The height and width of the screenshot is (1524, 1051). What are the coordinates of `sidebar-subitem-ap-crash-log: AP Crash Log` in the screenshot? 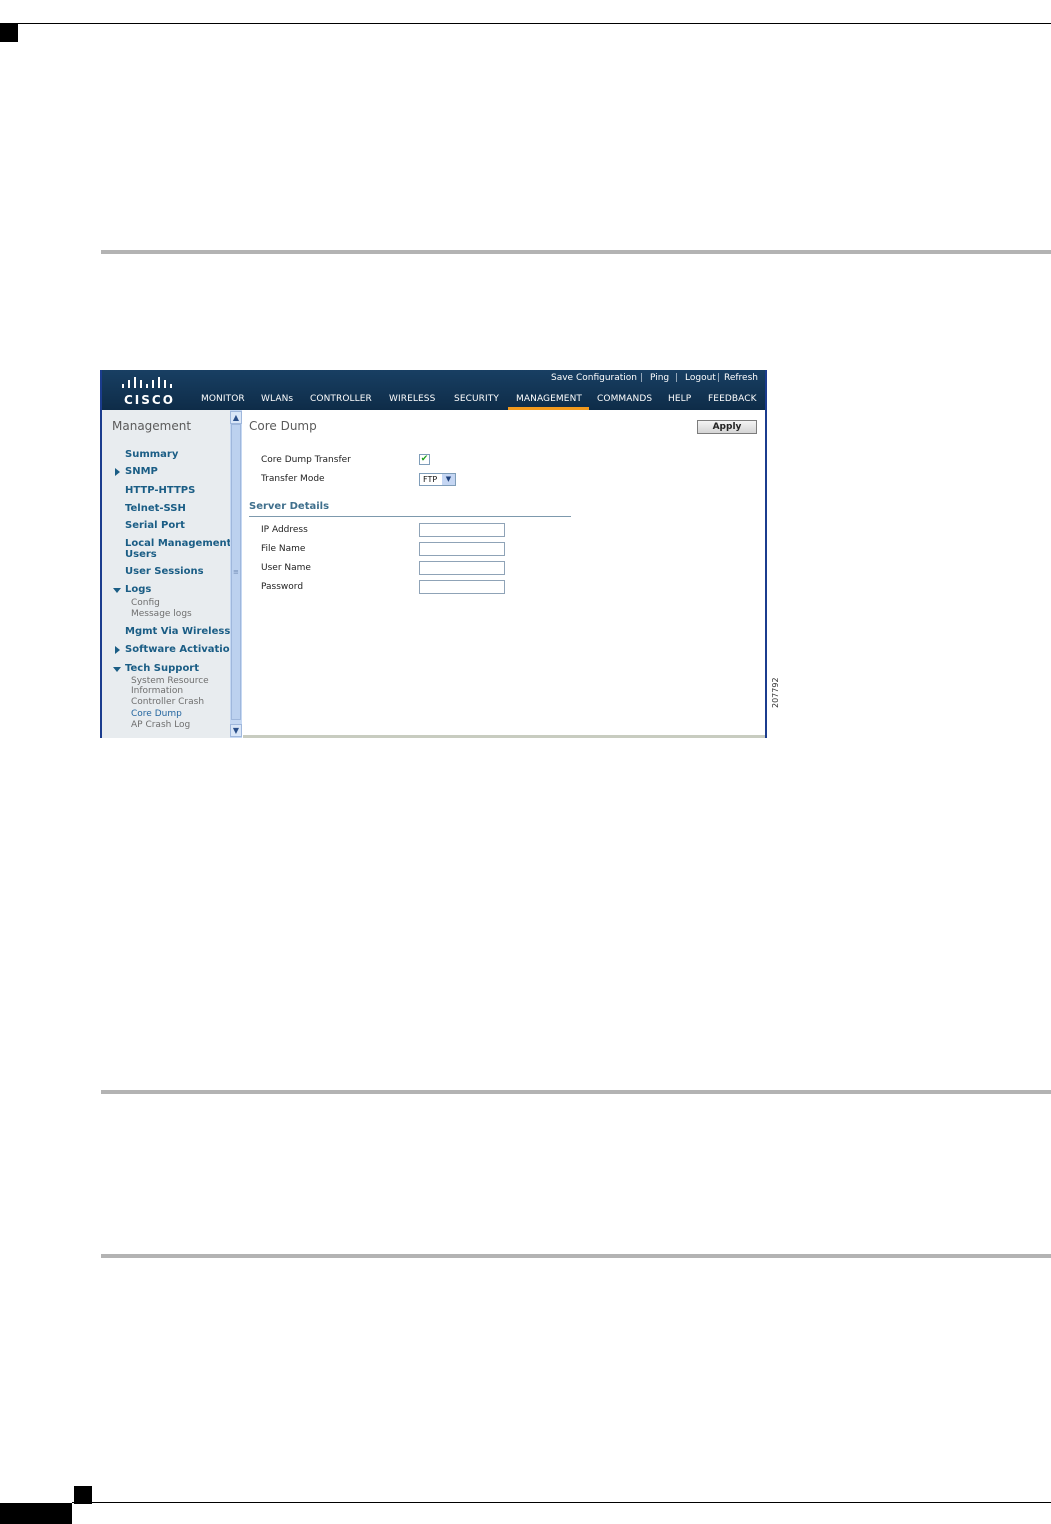 It's located at (160, 725).